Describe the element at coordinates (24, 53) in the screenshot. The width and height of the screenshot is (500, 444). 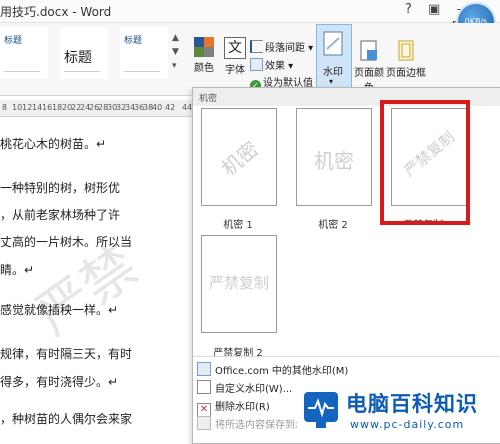
I see `style-gallery-item-1: 标题` at that location.